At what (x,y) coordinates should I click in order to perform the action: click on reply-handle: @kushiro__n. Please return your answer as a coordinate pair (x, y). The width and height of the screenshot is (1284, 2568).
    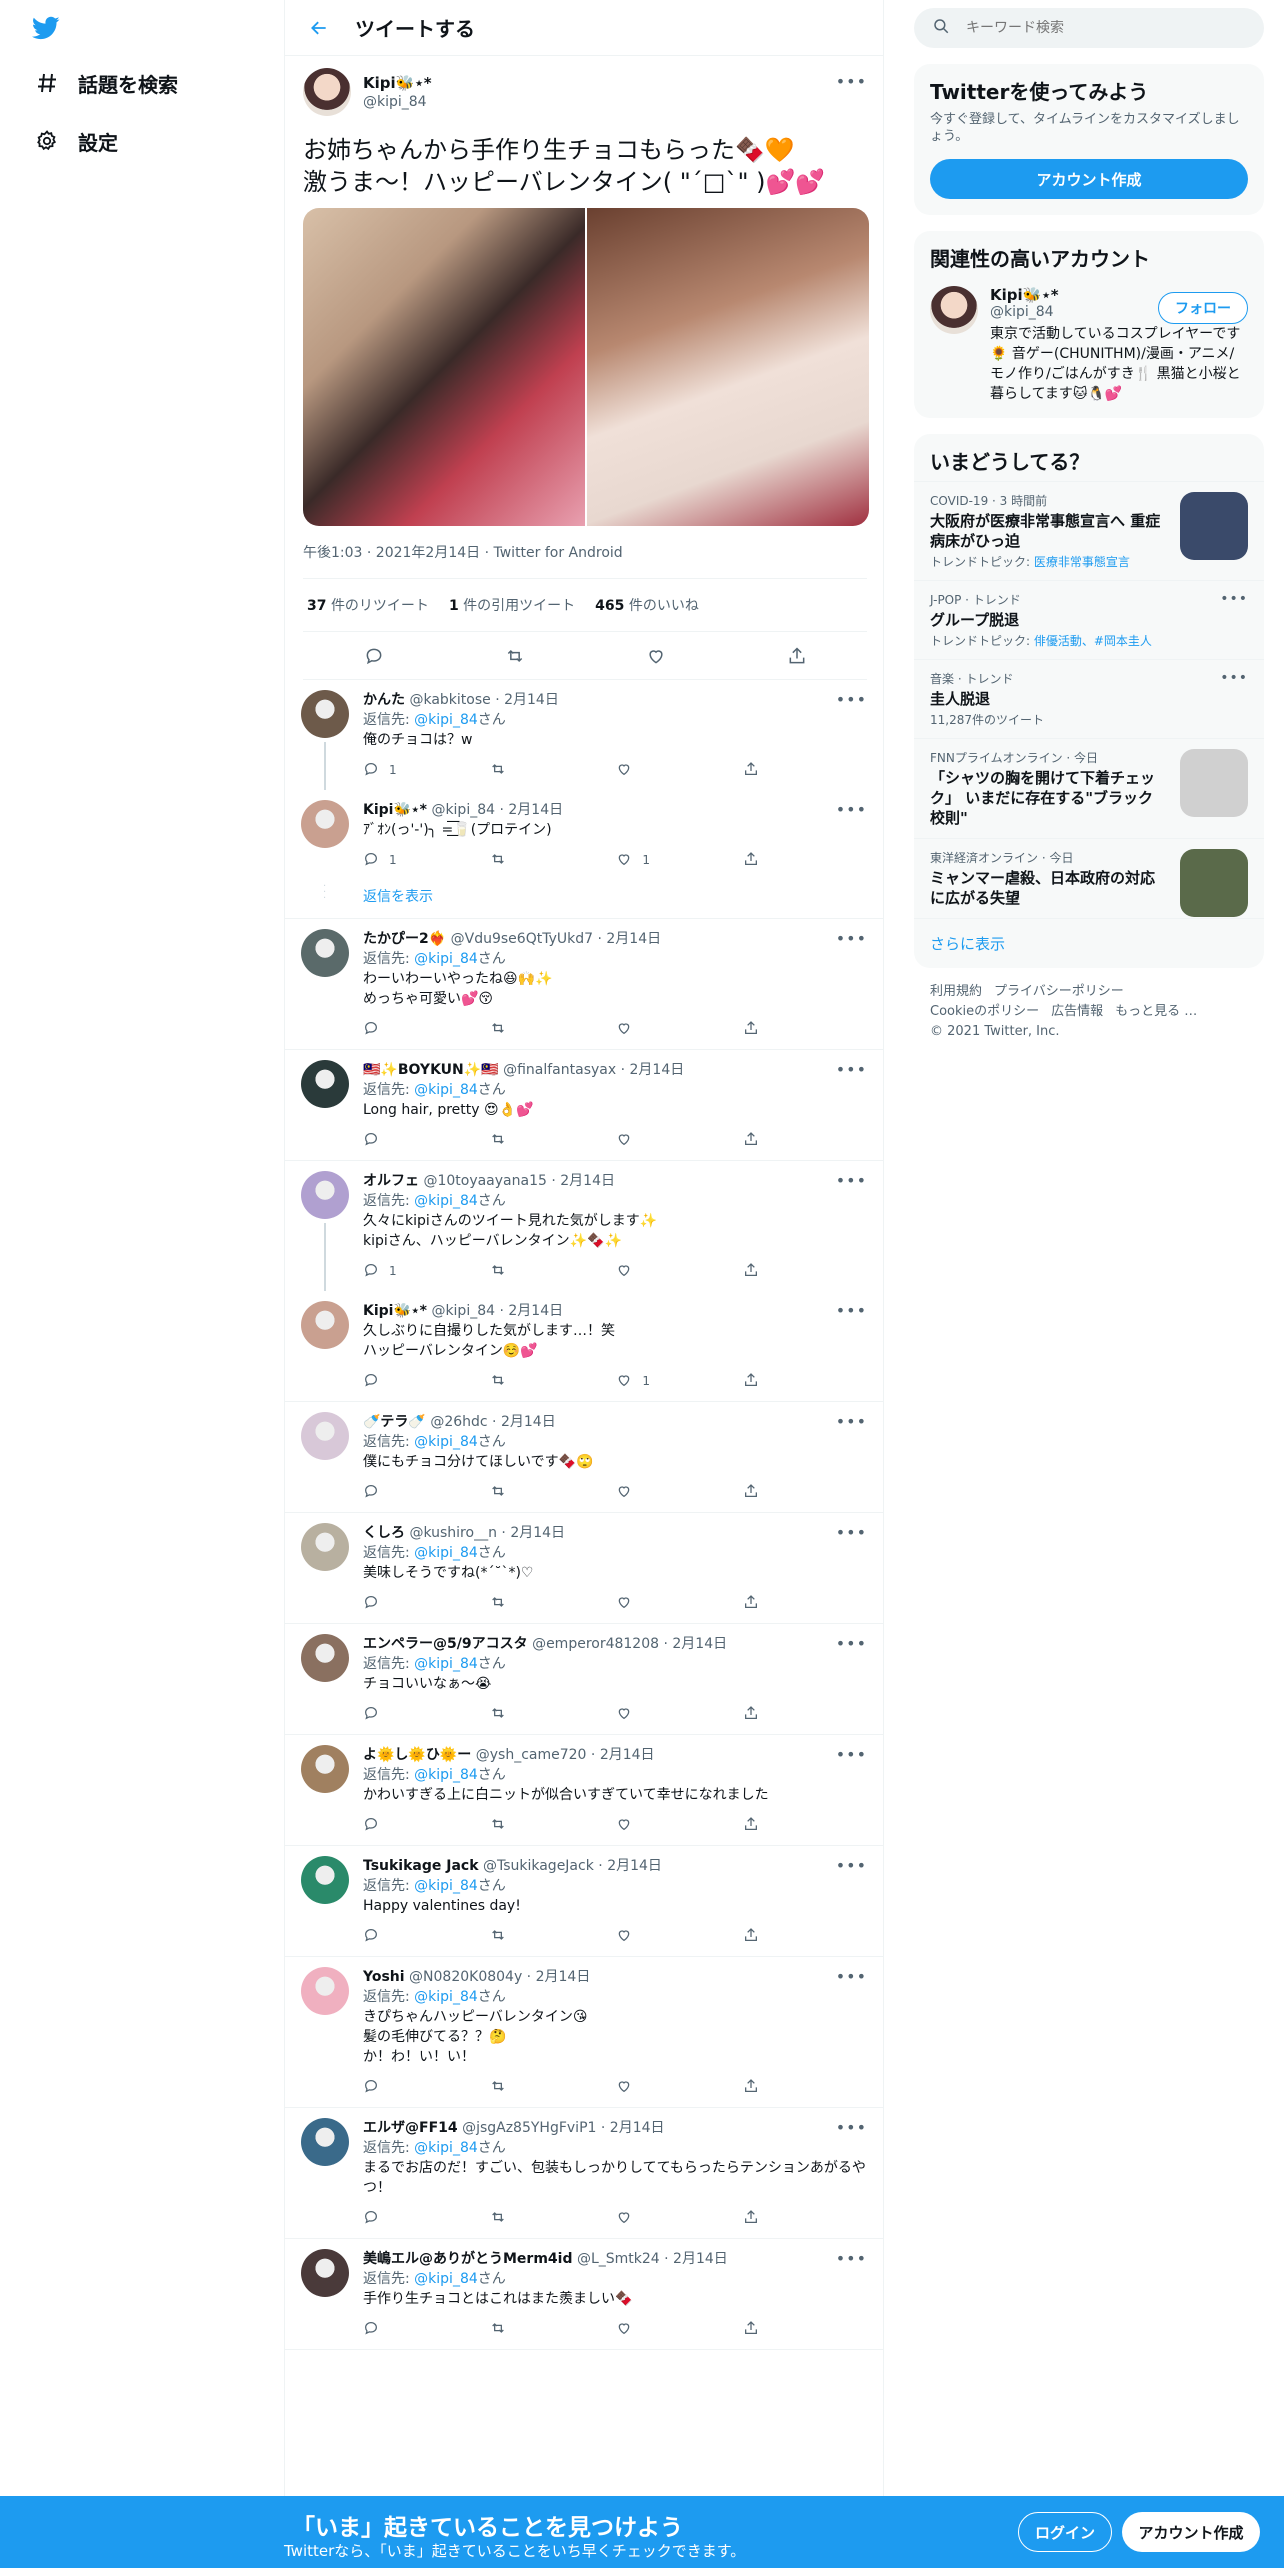
    Looking at the image, I should click on (453, 1533).